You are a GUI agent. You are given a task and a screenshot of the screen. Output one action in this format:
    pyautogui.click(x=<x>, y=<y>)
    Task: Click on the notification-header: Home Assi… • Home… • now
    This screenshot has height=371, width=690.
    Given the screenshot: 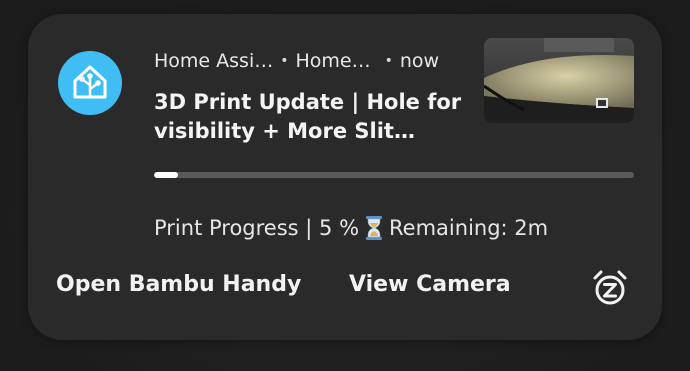 What is the action you would take?
    pyautogui.click(x=296, y=61)
    